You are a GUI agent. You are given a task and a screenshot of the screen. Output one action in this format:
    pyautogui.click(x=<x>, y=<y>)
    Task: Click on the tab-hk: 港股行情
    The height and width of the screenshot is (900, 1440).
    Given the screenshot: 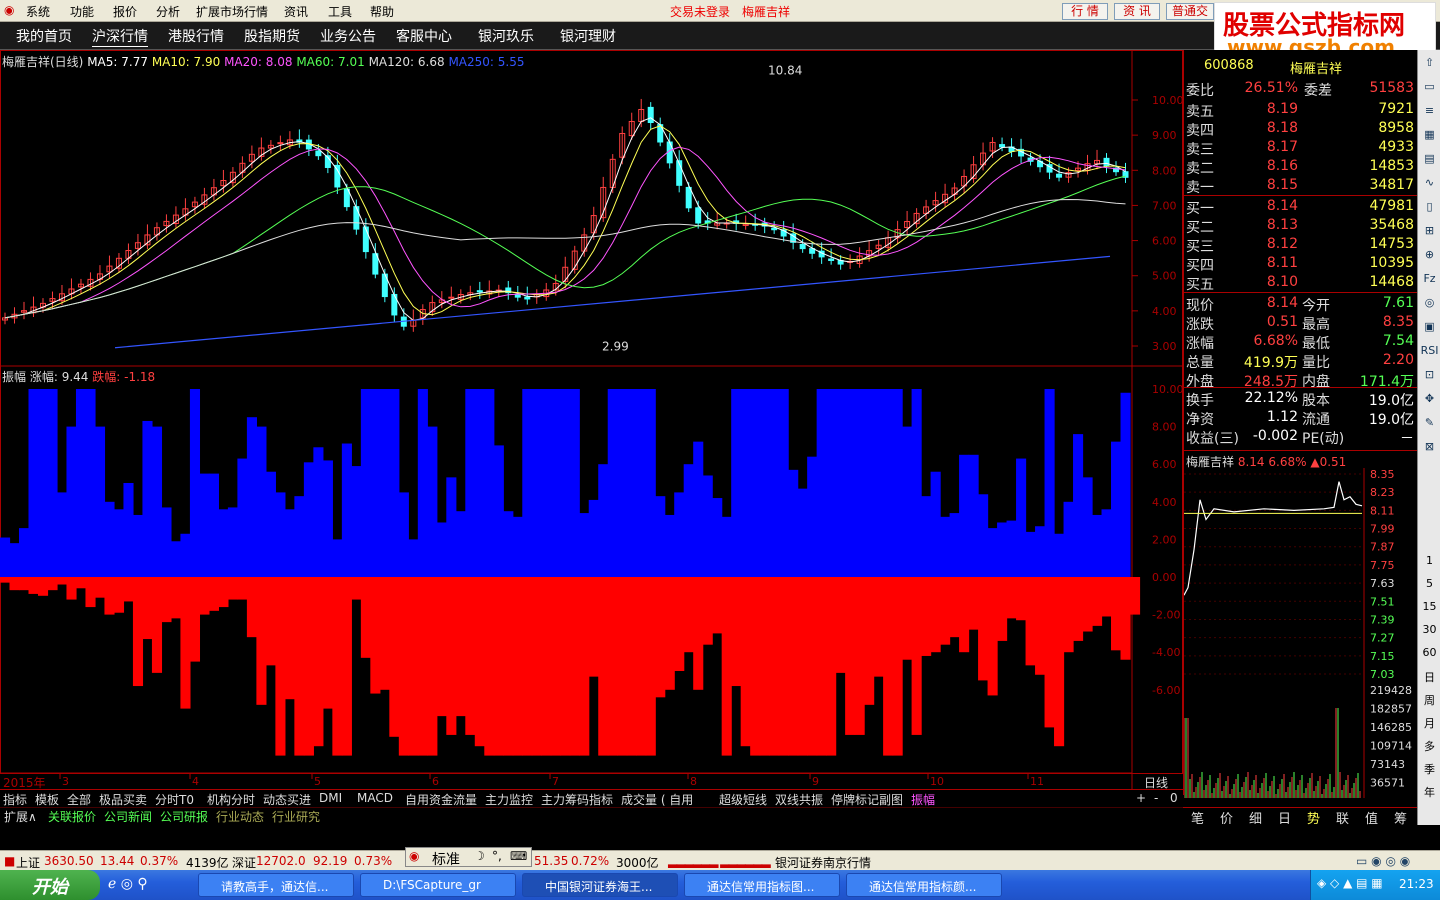 What is the action you would take?
    pyautogui.click(x=196, y=36)
    